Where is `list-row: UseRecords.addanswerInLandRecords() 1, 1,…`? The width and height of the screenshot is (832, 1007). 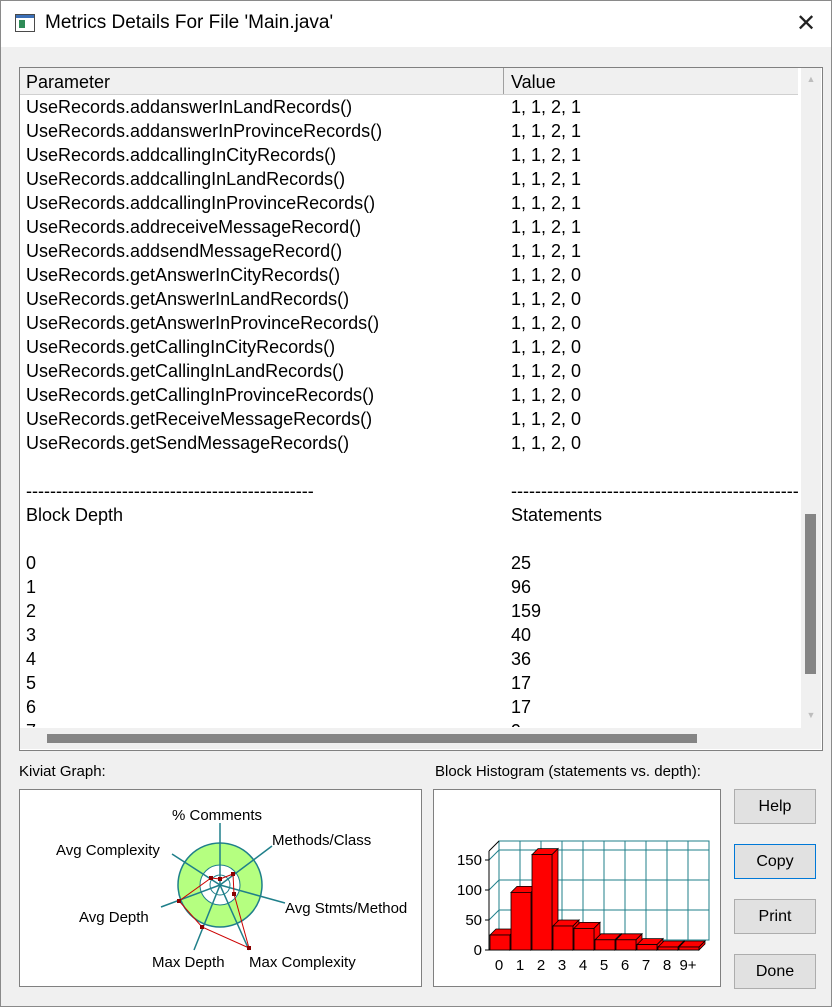
list-row: UseRecords.addanswerInLandRecords() 1, 1,… is located at coordinates (409, 107).